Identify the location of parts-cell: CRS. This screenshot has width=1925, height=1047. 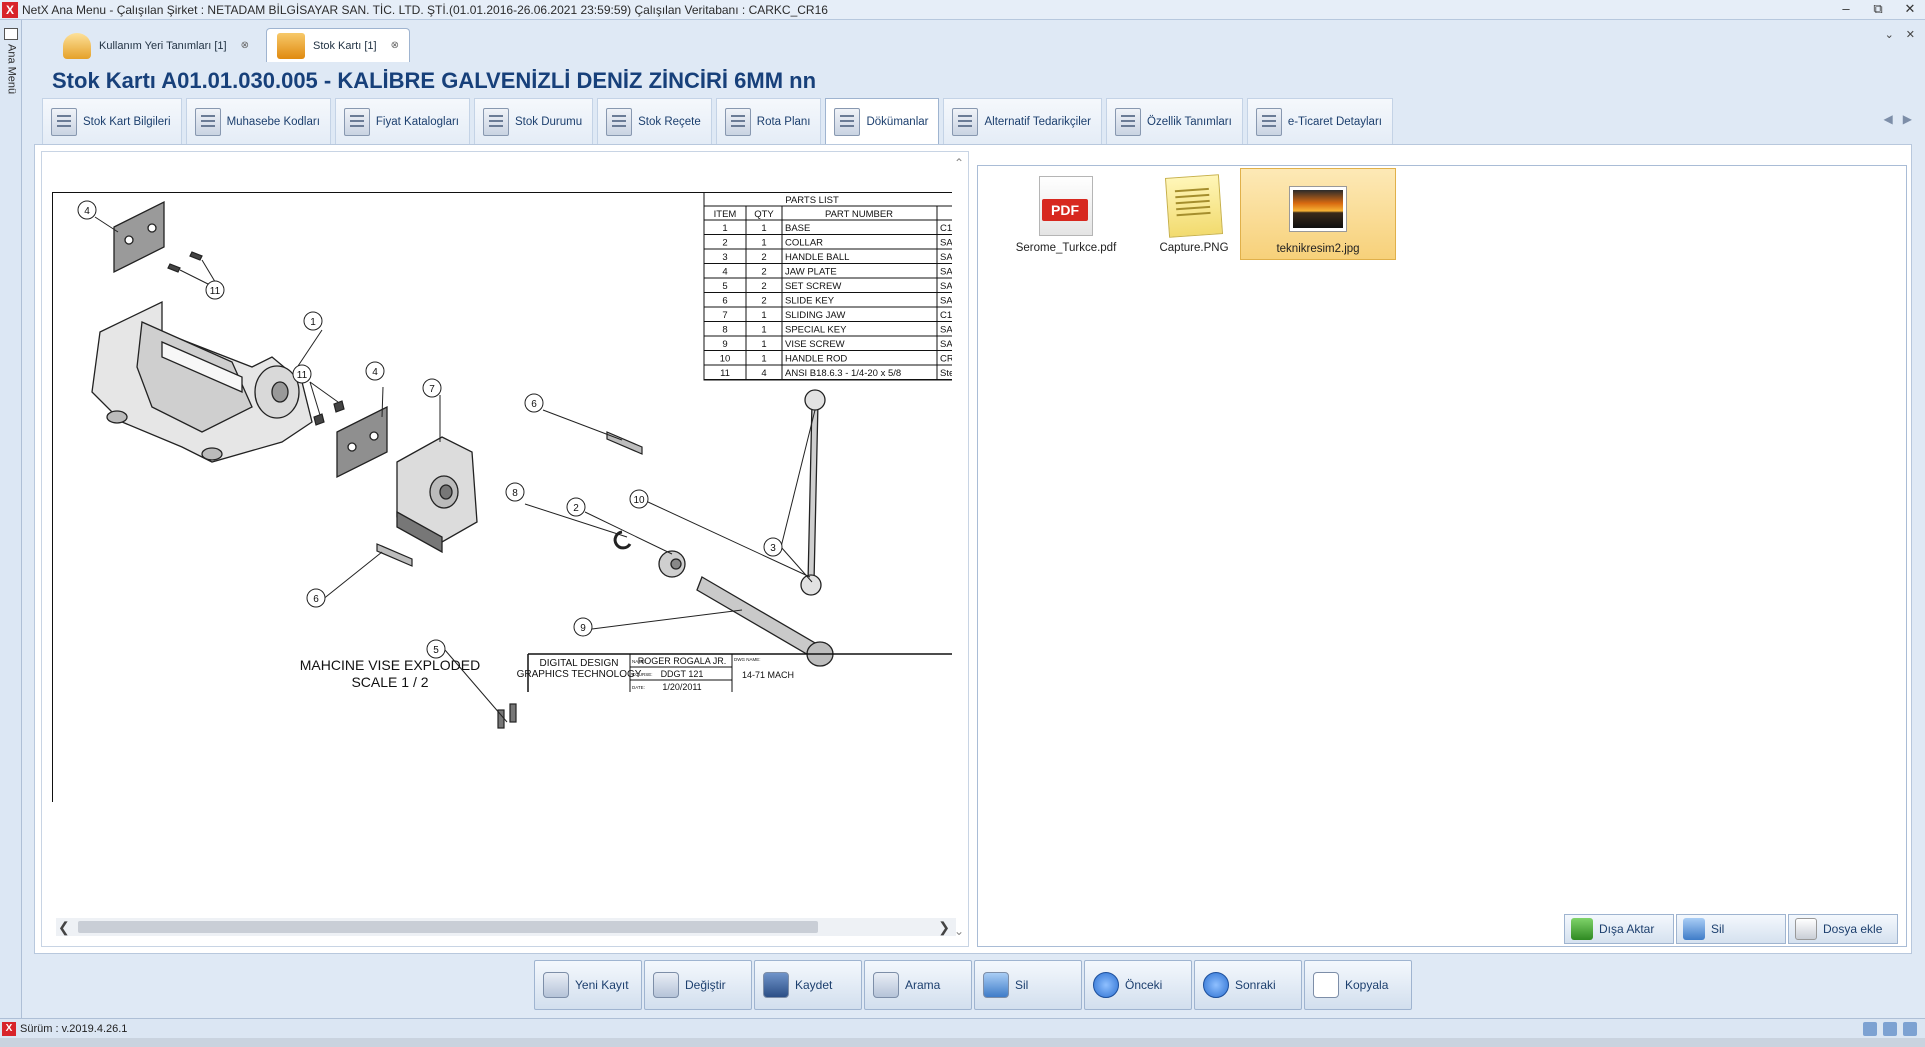
(946, 359).